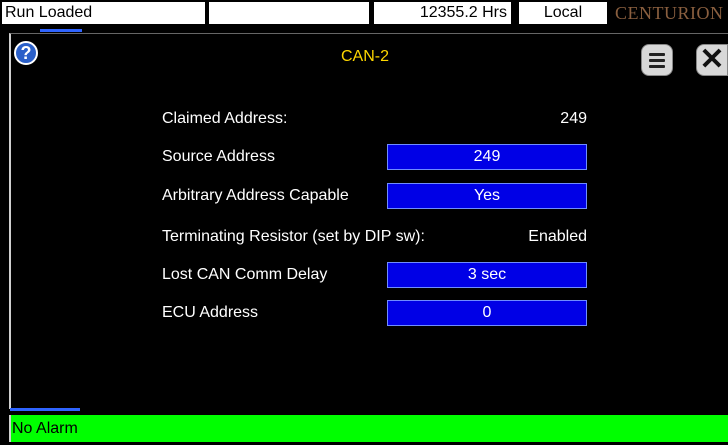 This screenshot has width=728, height=445. Describe the element at coordinates (573, 118) in the screenshot. I see `claimed-address-value: 249` at that location.